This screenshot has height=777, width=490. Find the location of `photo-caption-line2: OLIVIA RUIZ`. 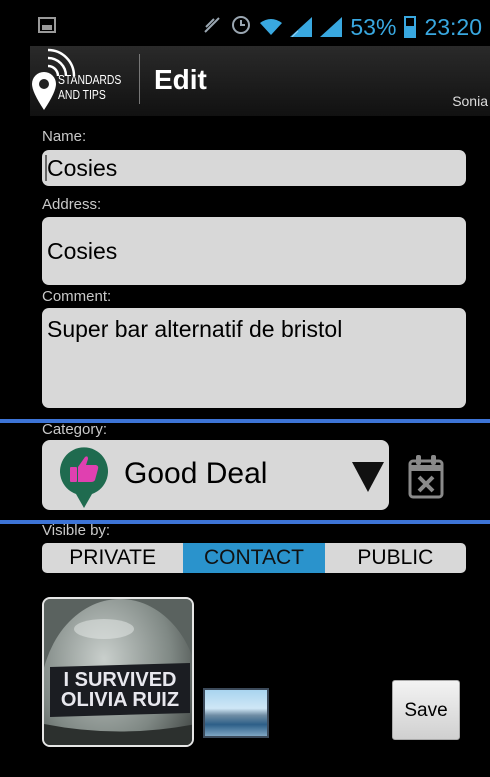

photo-caption-line2: OLIVIA RUIZ is located at coordinates (120, 700).